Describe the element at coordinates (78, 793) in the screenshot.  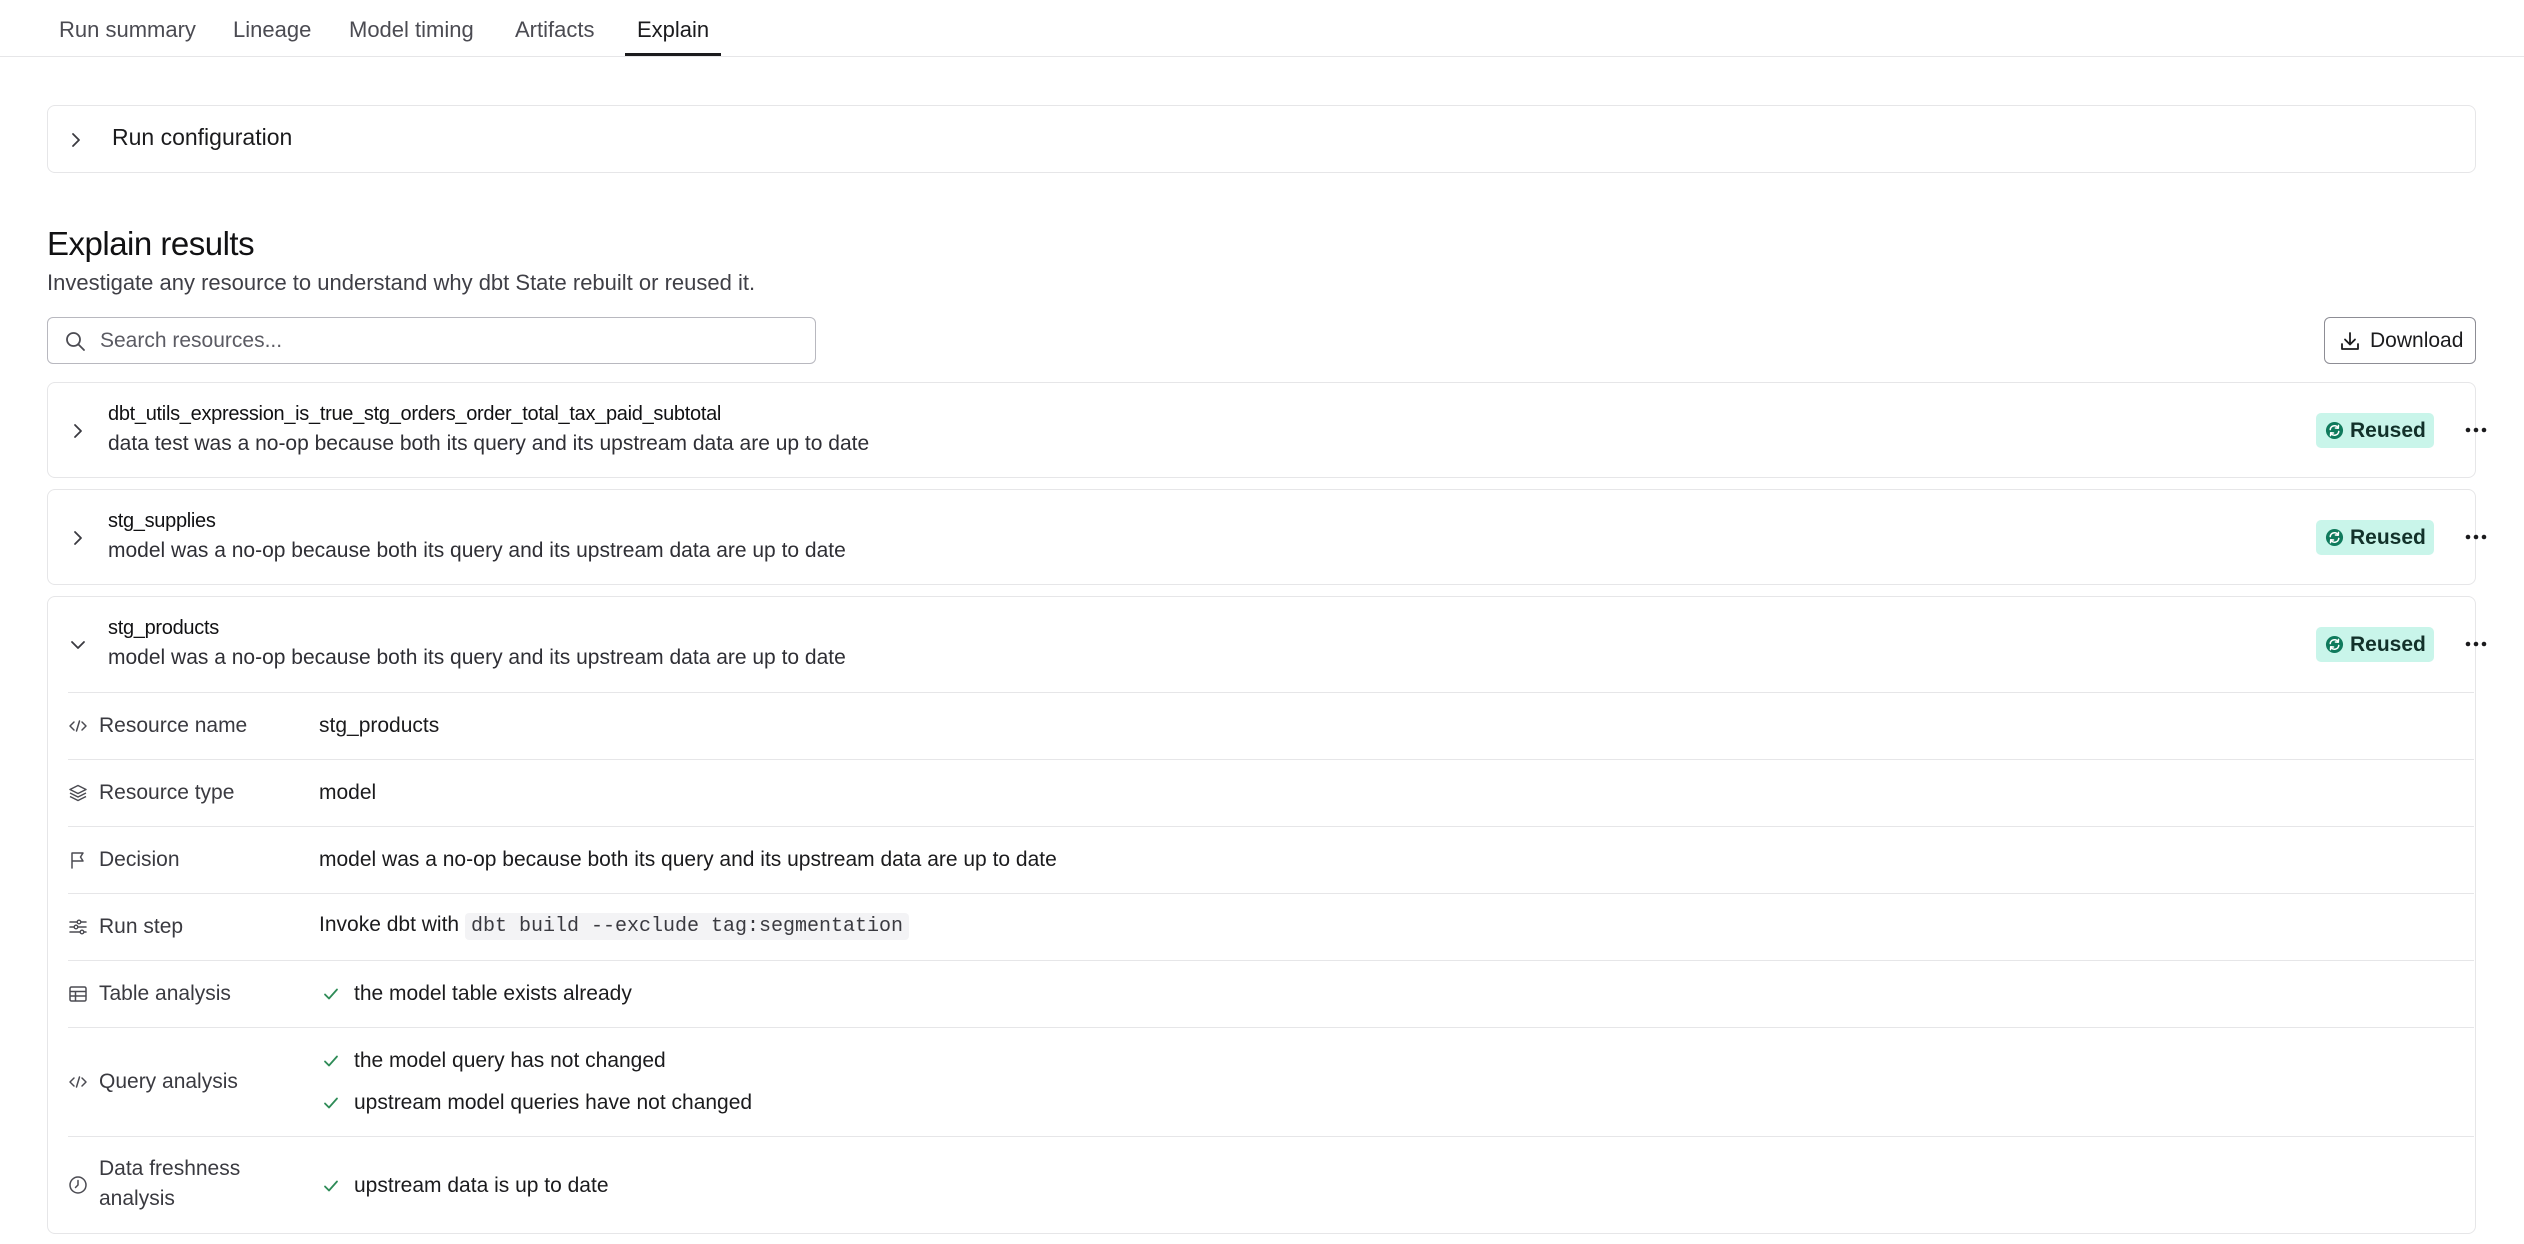
I see `layers-icon` at that location.